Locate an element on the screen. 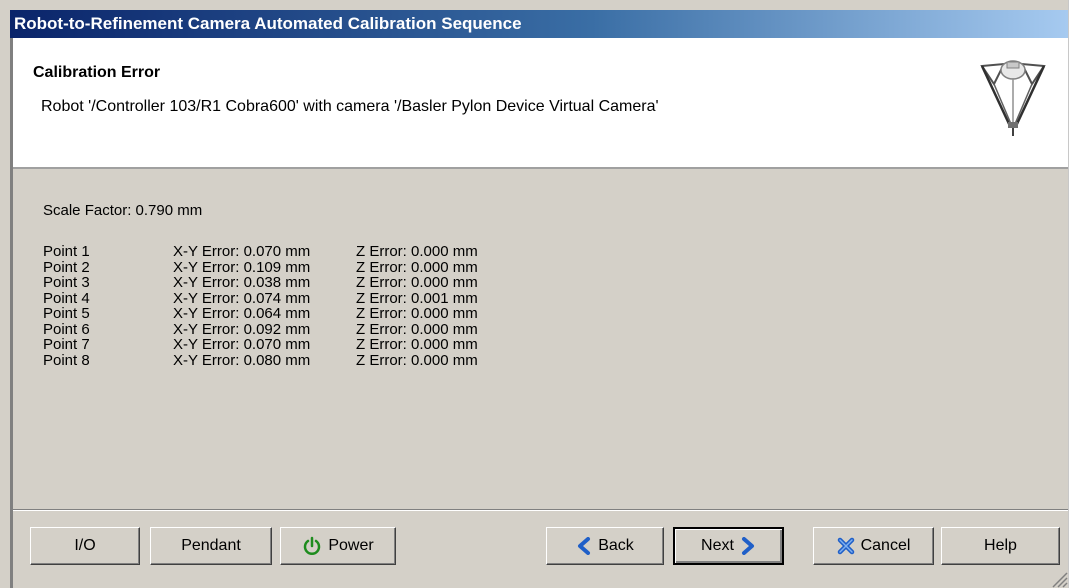 This screenshot has height=588, width=1076. power-button: Power is located at coordinates (338, 546).